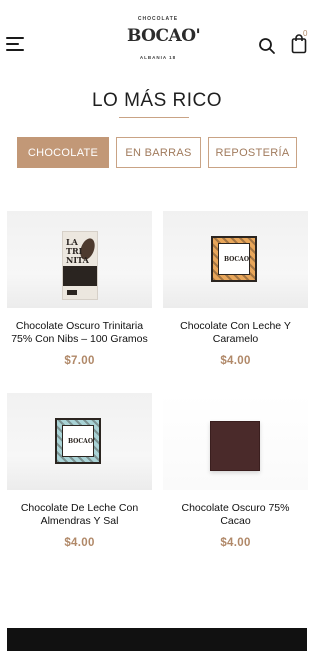 This screenshot has height=651, width=320. I want to click on chocolate-bar-image, so click(235, 446).